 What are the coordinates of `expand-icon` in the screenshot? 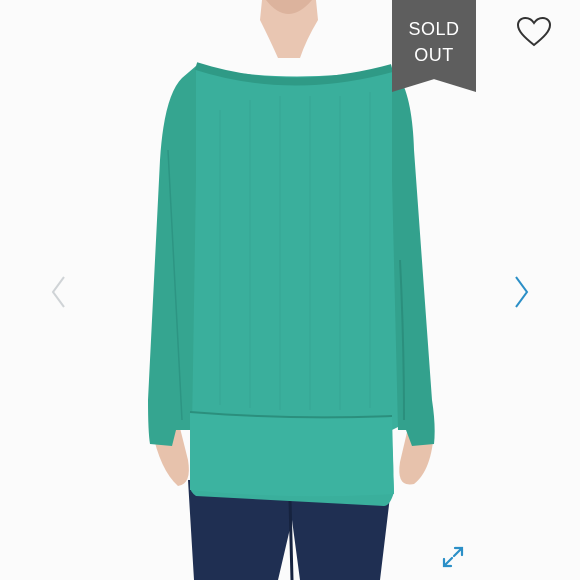 It's located at (453, 557).